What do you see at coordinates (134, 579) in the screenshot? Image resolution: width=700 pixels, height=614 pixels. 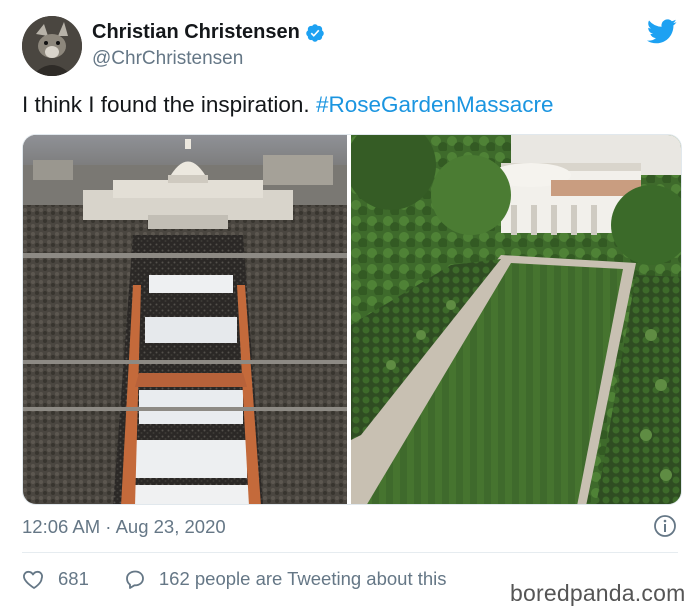 I see `speech-bubble-icon` at bounding box center [134, 579].